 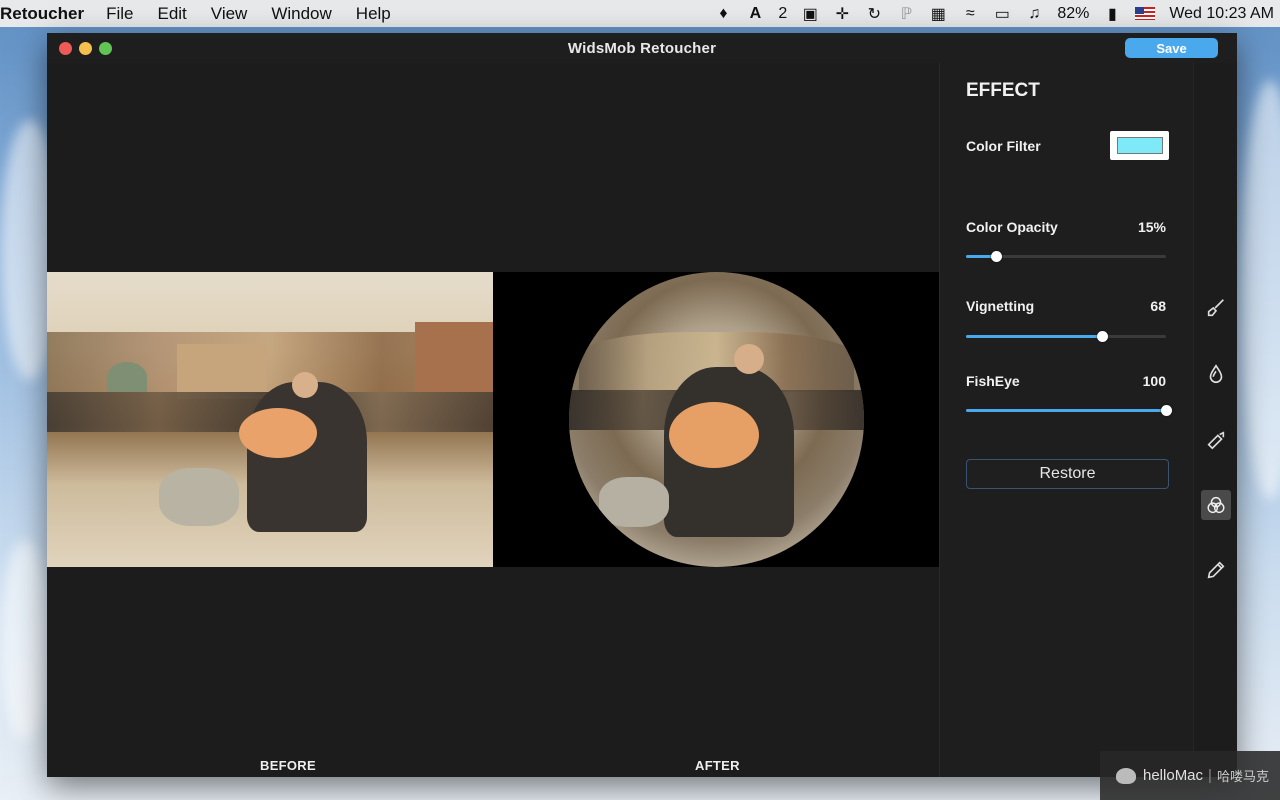 I want to click on time-machine-icon: ↻, so click(x=874, y=14).